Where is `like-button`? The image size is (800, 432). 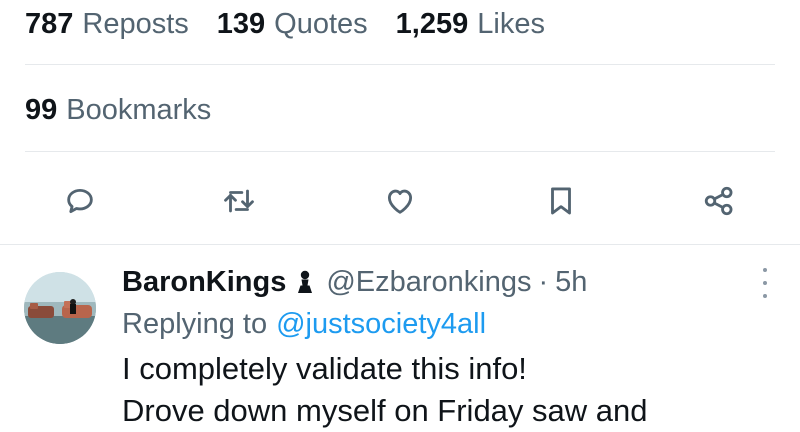 like-button is located at coordinates (400, 201).